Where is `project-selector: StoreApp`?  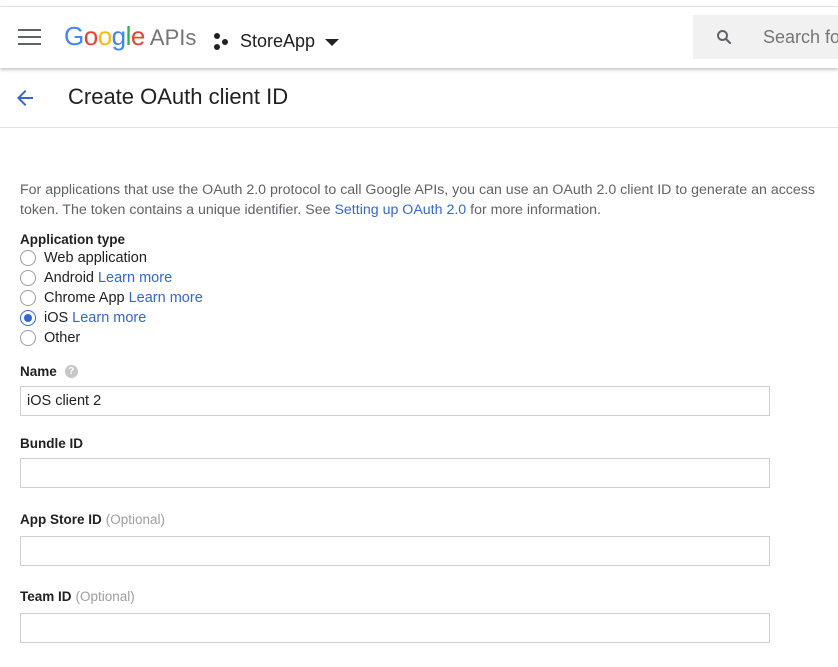 project-selector: StoreApp is located at coordinates (277, 41).